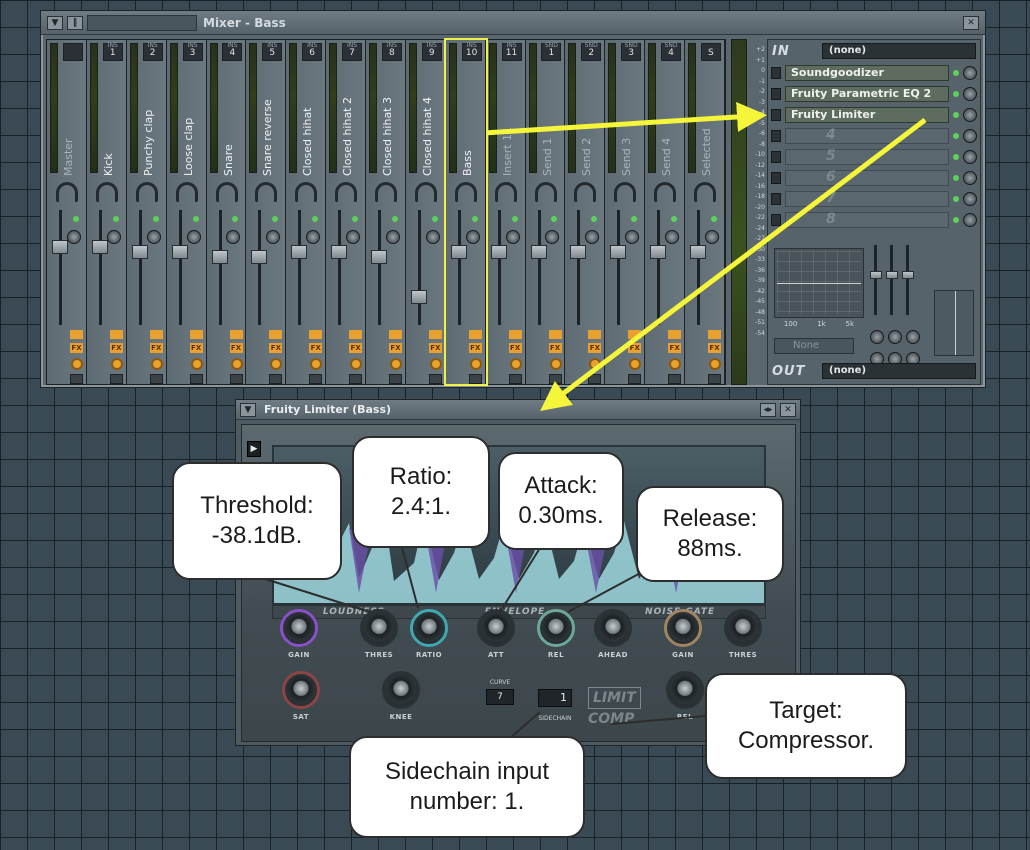 Image resolution: width=1030 pixels, height=850 pixels. Describe the element at coordinates (631, 51) in the screenshot. I see `strip-number: SND 3` at that location.